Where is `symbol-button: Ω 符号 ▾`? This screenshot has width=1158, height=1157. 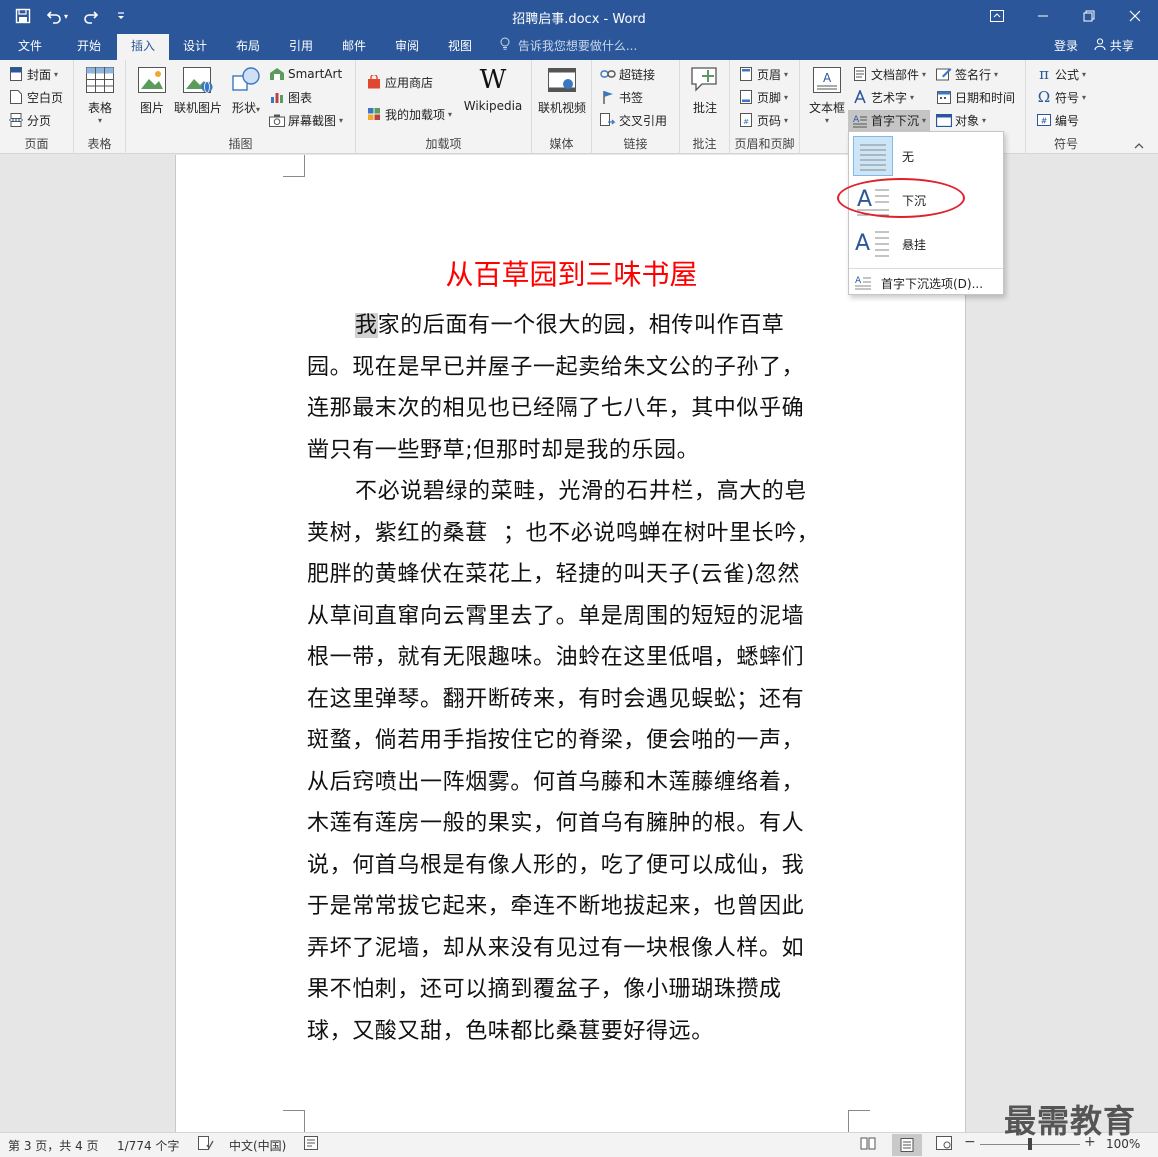
symbol-button: Ω 符号 ▾ is located at coordinates (1061, 97).